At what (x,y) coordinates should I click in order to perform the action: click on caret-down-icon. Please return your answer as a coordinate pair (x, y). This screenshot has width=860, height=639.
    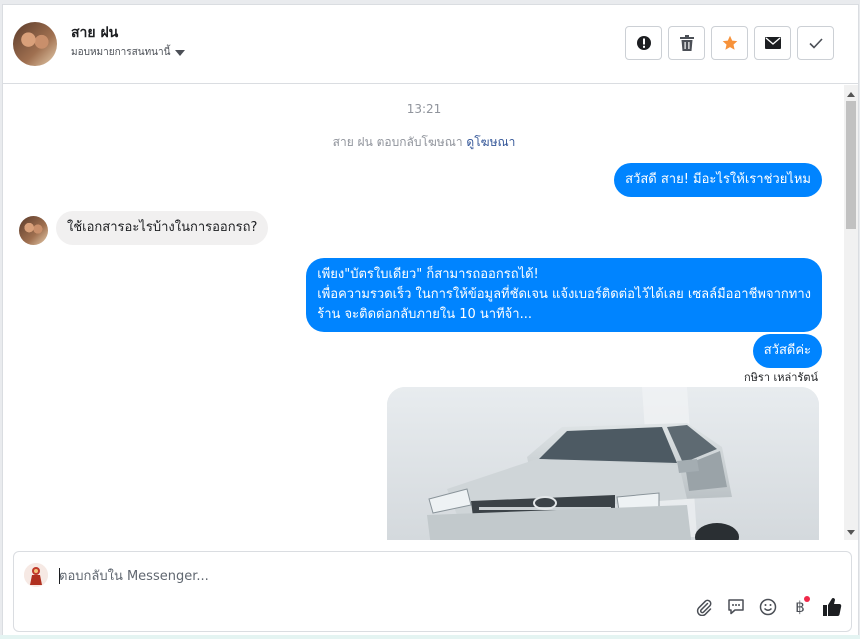
    Looking at the image, I should click on (180, 52).